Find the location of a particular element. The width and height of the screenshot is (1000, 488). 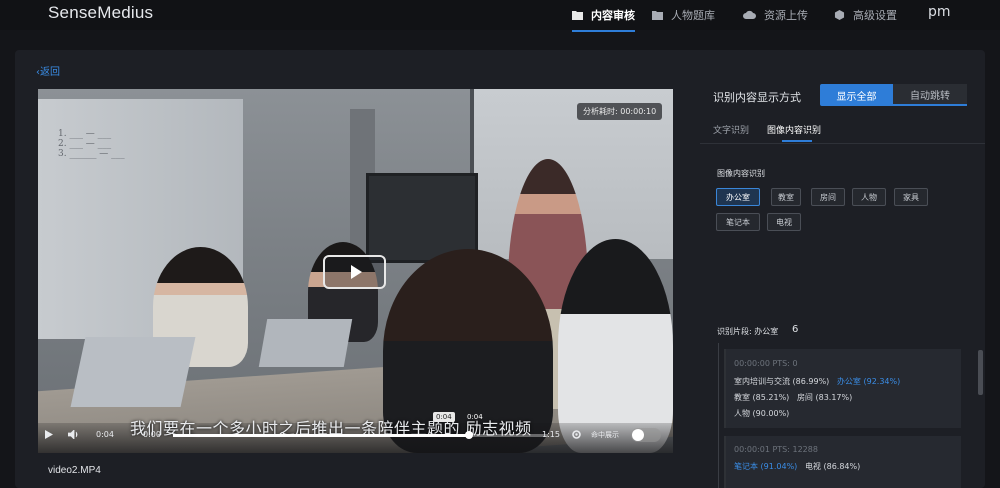

nav-label: 人物题库 is located at coordinates (693, 15).